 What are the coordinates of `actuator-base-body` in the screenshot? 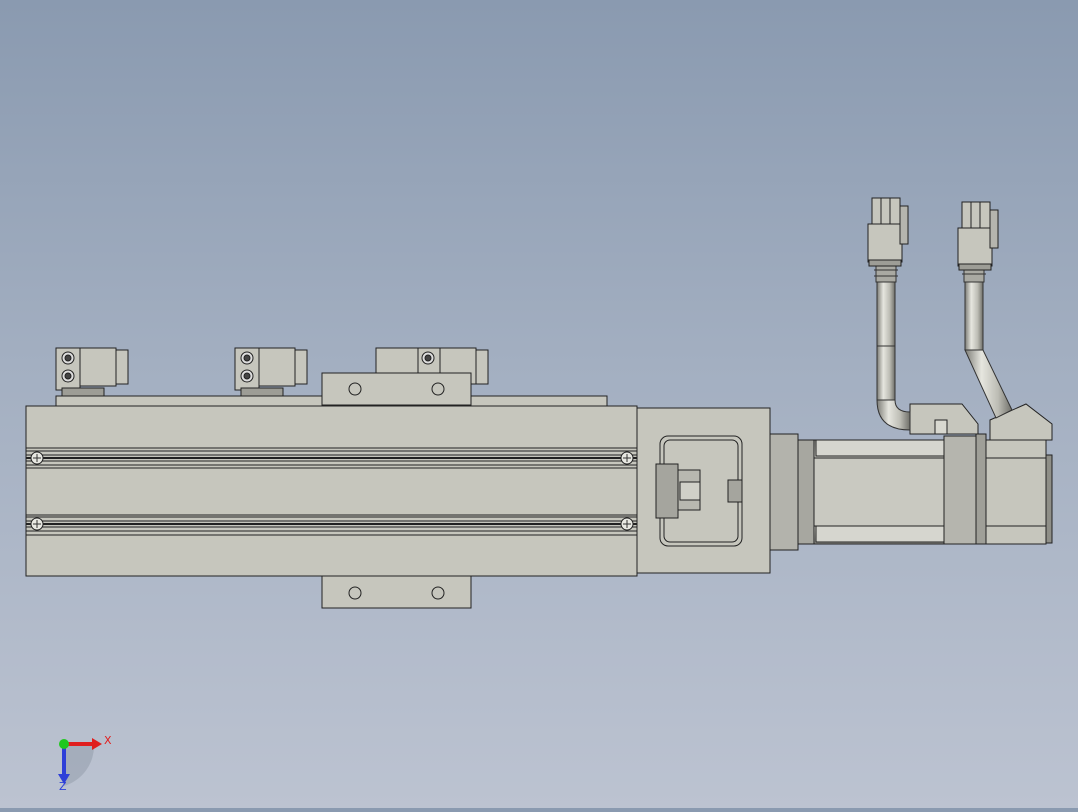 It's located at (331, 491).